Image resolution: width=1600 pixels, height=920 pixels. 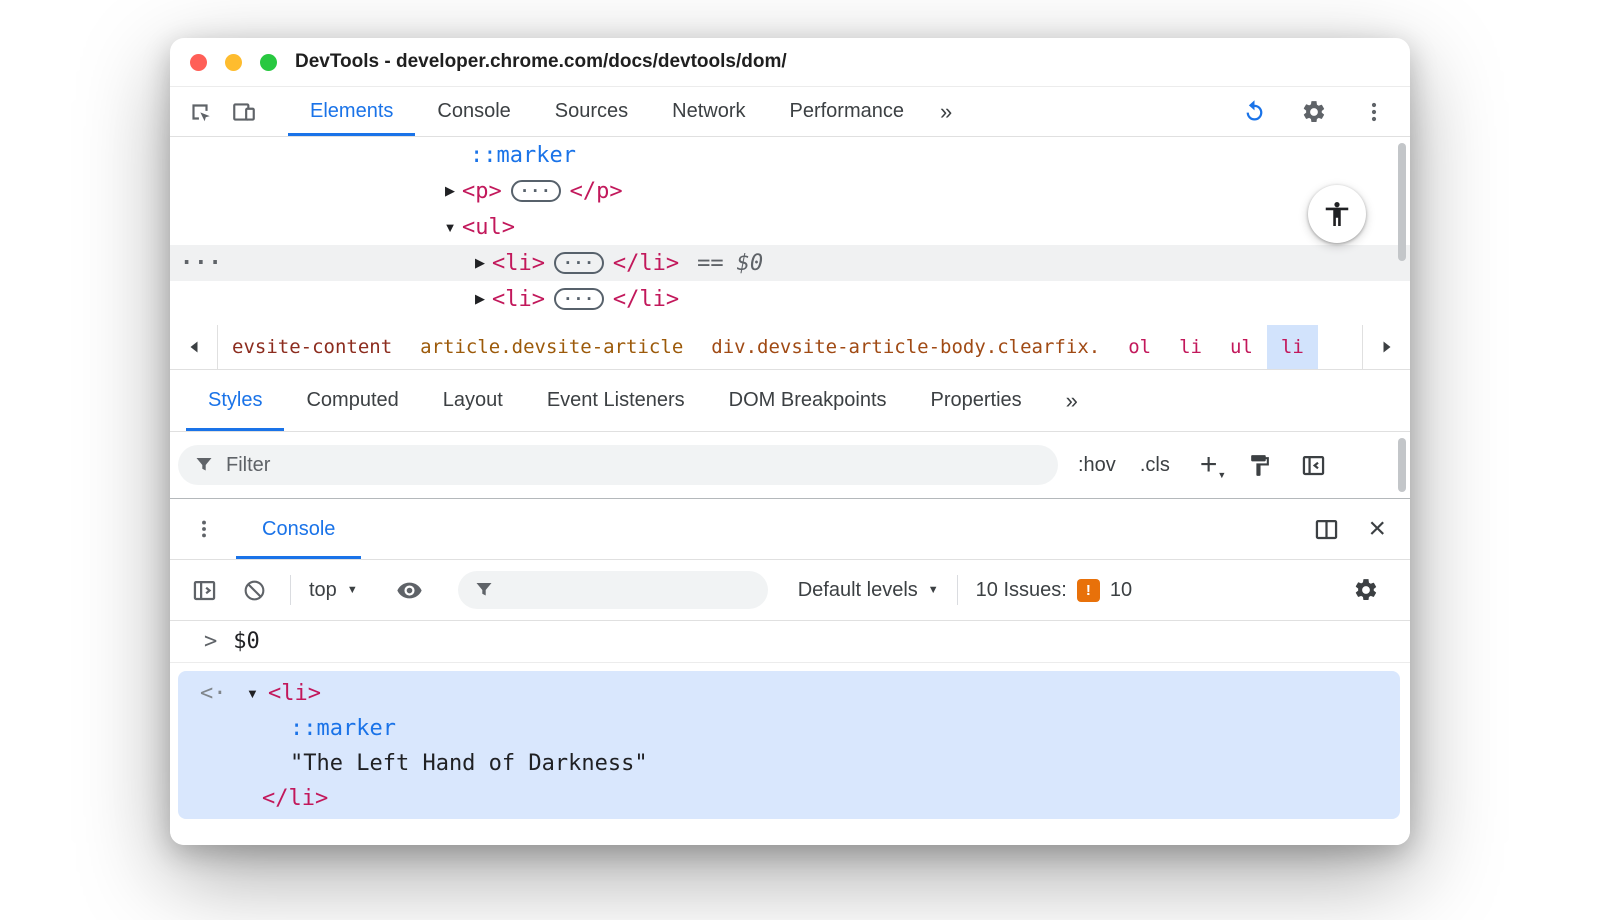 I want to click on toolbar-right, so click(x=1323, y=111).